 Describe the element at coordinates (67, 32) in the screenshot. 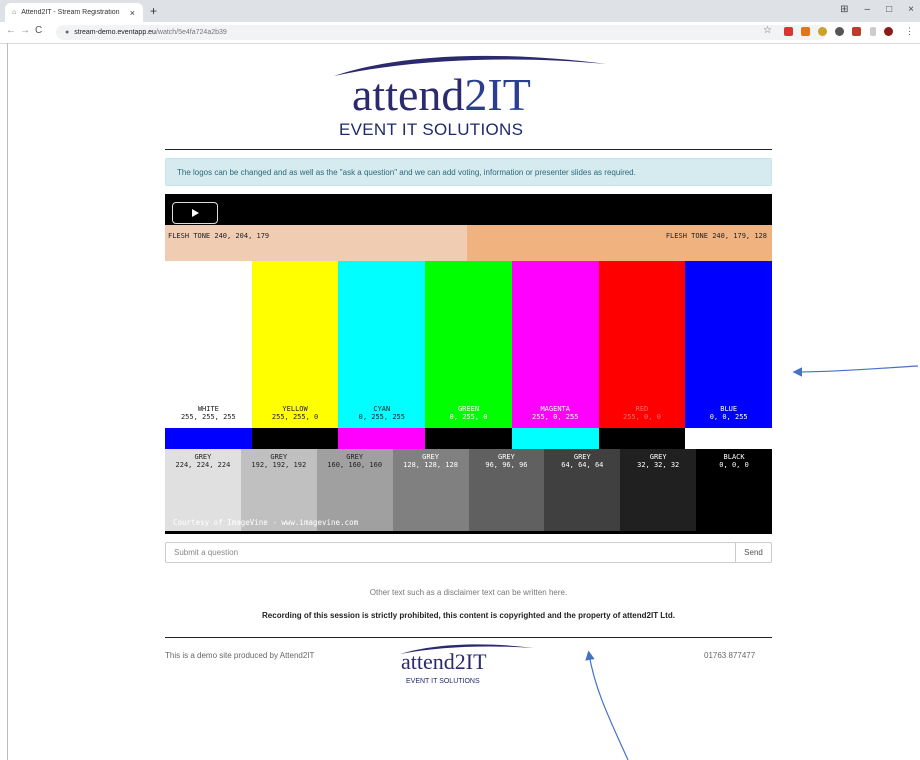

I see `lock-icon: ●` at that location.